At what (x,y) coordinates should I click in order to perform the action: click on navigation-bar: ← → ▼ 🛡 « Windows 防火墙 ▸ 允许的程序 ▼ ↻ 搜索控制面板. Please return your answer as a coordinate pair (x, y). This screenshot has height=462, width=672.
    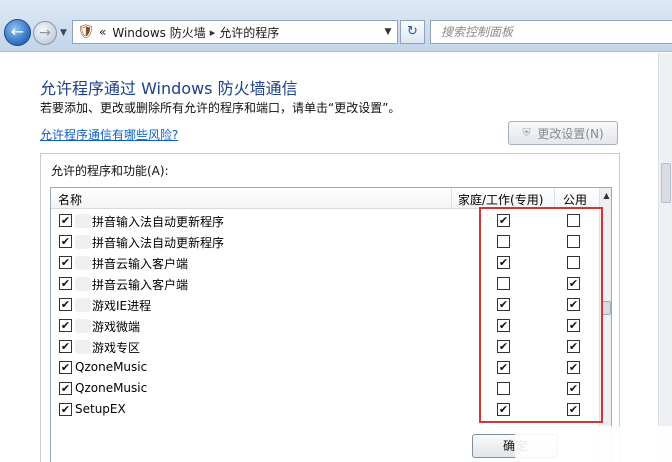
    Looking at the image, I should click on (336, 26).